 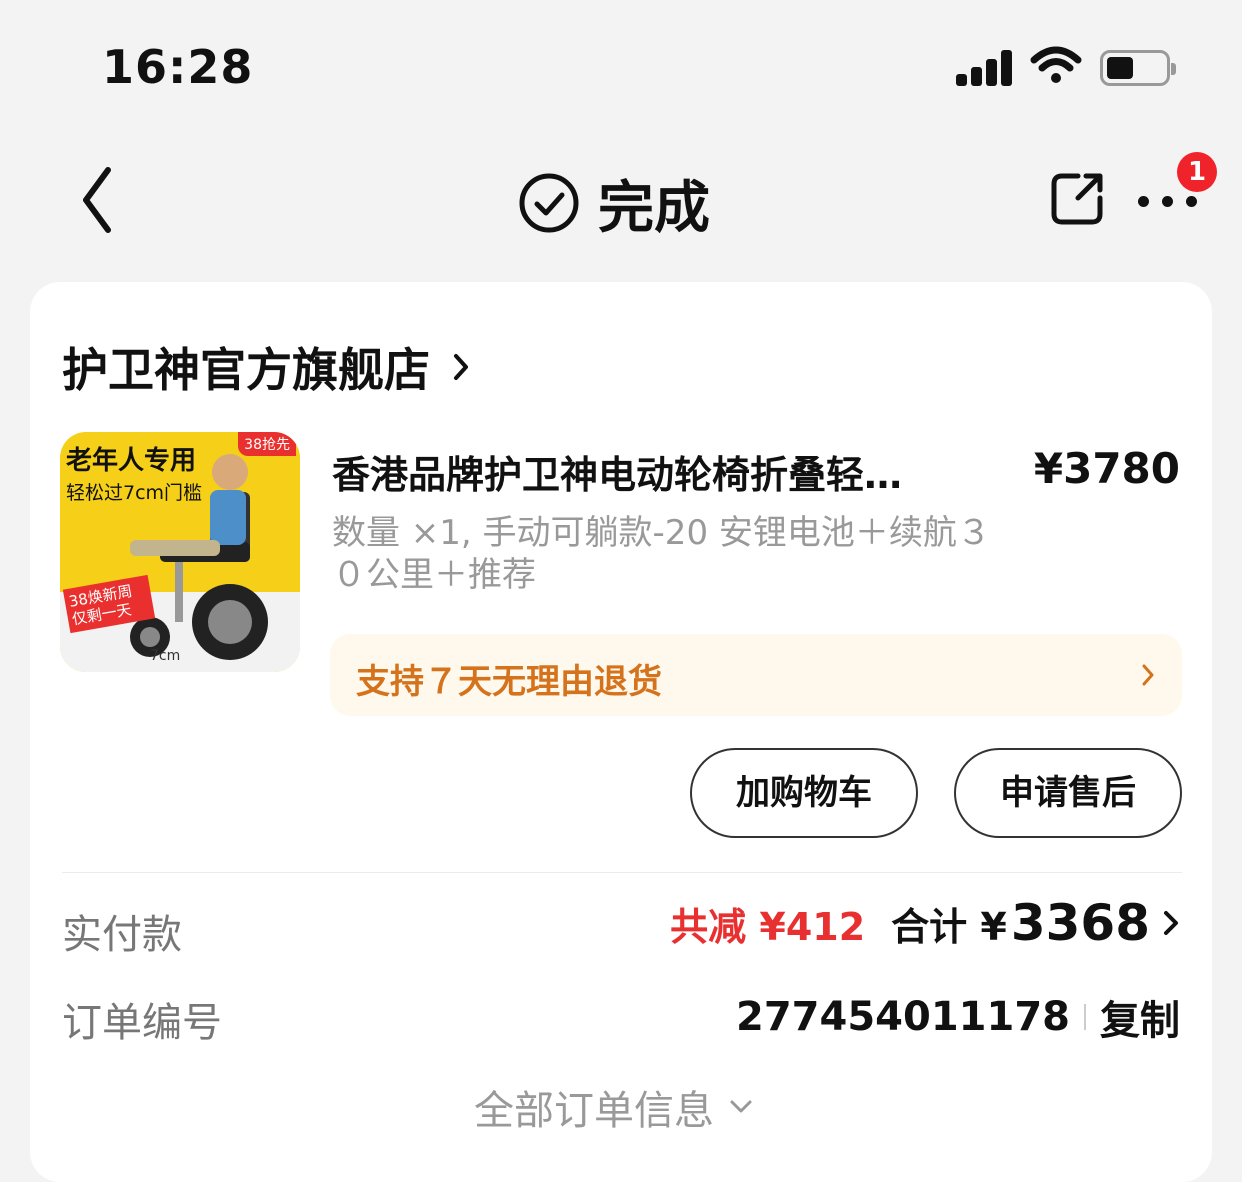 What do you see at coordinates (1068, 793) in the screenshot?
I see `after-sale-button: 申请售后` at bounding box center [1068, 793].